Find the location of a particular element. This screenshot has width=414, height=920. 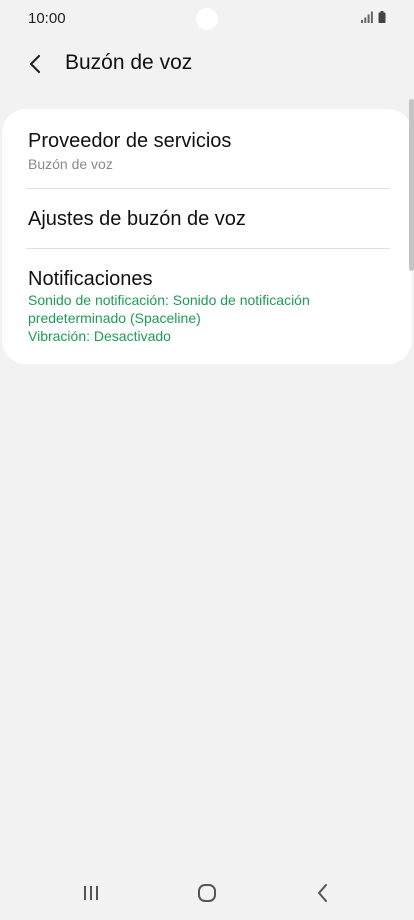

setting-title: Proveedor de servicios is located at coordinates (130, 141).